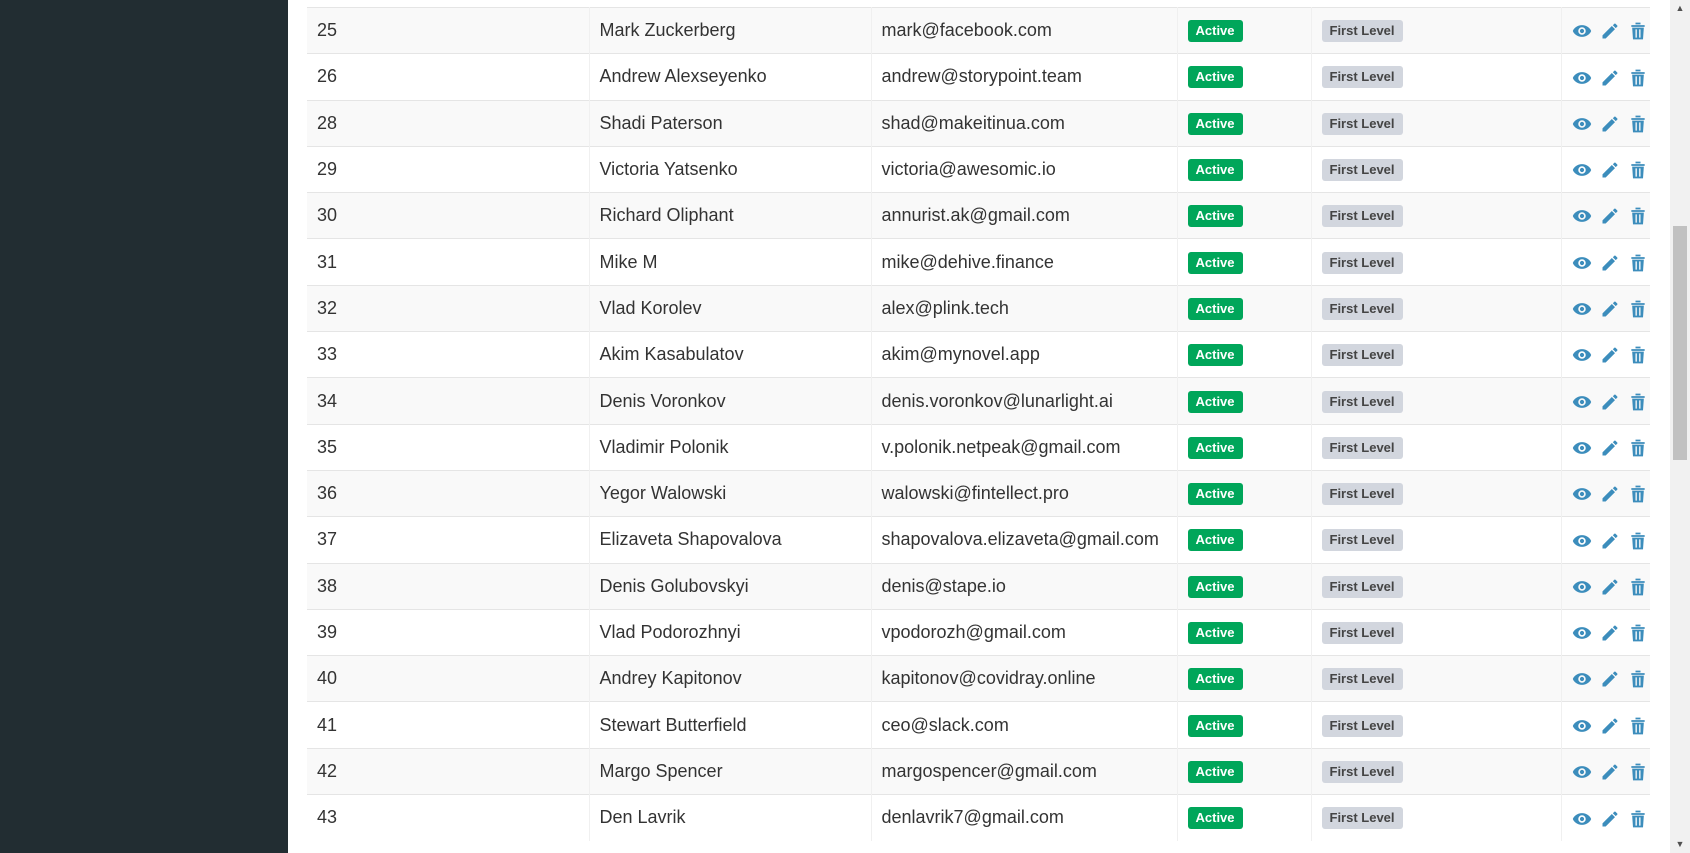 This screenshot has height=853, width=1690. I want to click on user-email-cell: ceo@slack.com, so click(1024, 725).